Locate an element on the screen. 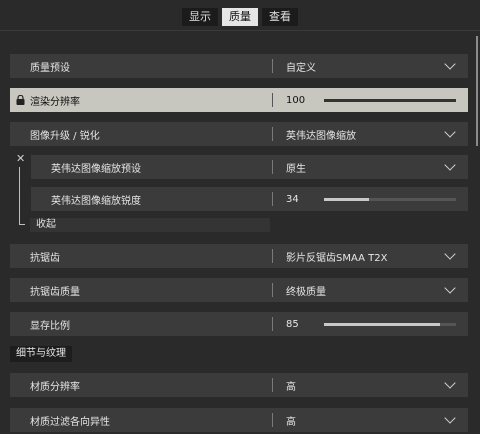 This screenshot has height=434, width=480. quality-preset-value: 自定义 is located at coordinates (301, 68).